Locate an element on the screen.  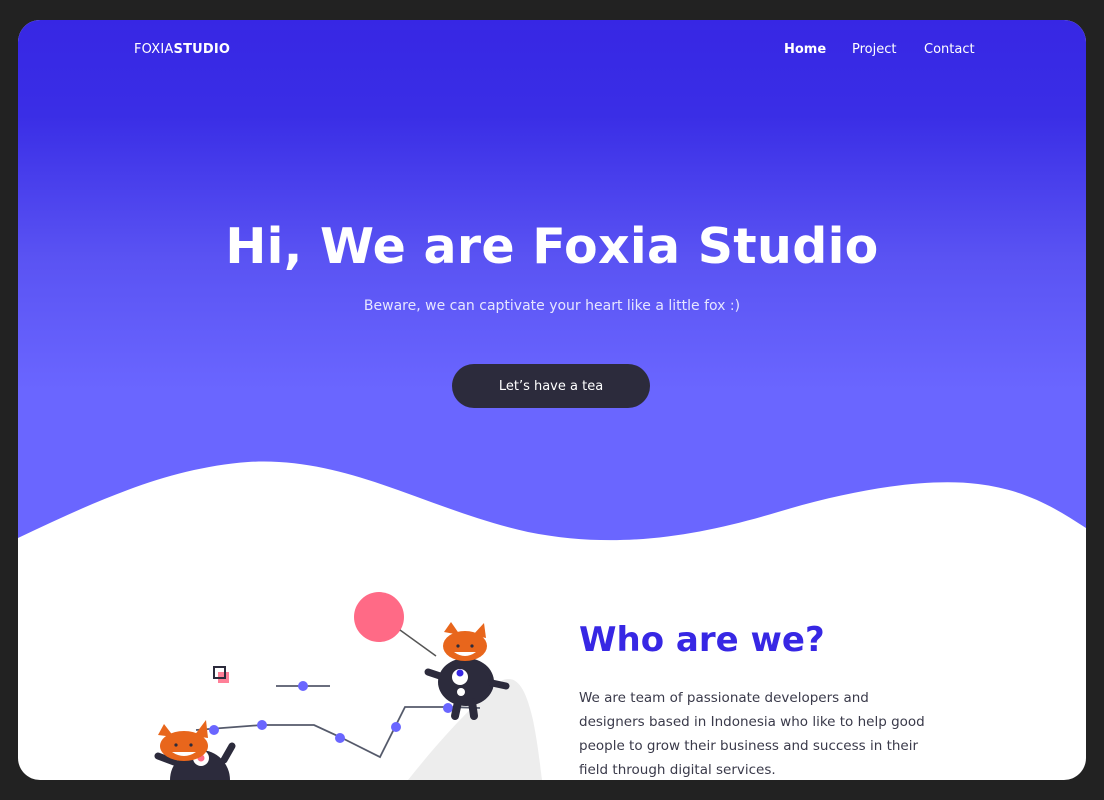
logo-bold: STUDIO is located at coordinates (202, 49).